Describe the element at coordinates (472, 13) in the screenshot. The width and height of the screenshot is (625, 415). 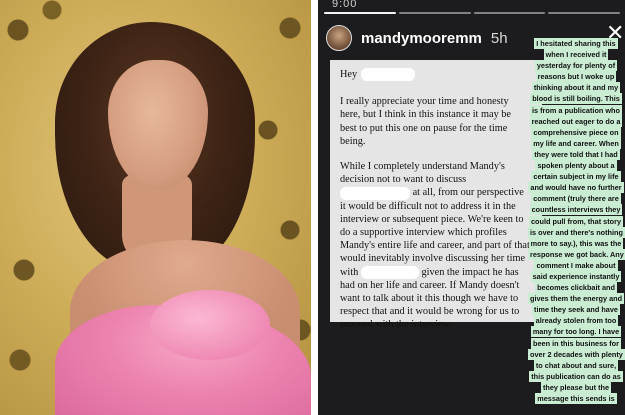
I see `story-progress-bar` at that location.